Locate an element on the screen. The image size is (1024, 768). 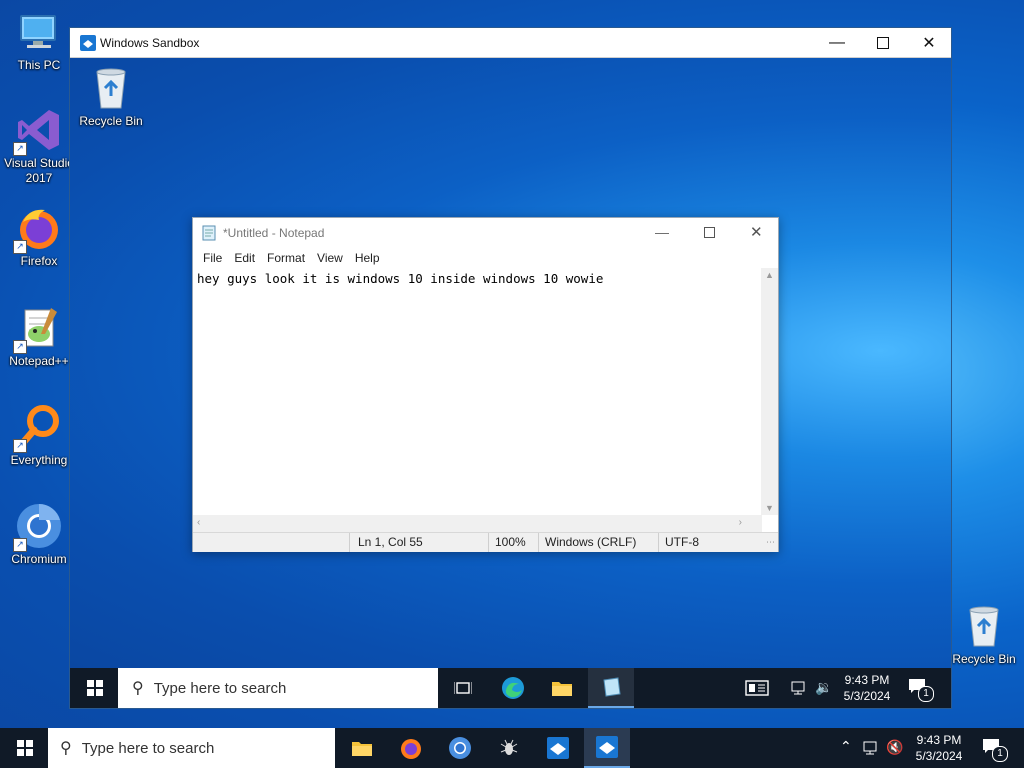
folder-icon is located at coordinates (362, 749).